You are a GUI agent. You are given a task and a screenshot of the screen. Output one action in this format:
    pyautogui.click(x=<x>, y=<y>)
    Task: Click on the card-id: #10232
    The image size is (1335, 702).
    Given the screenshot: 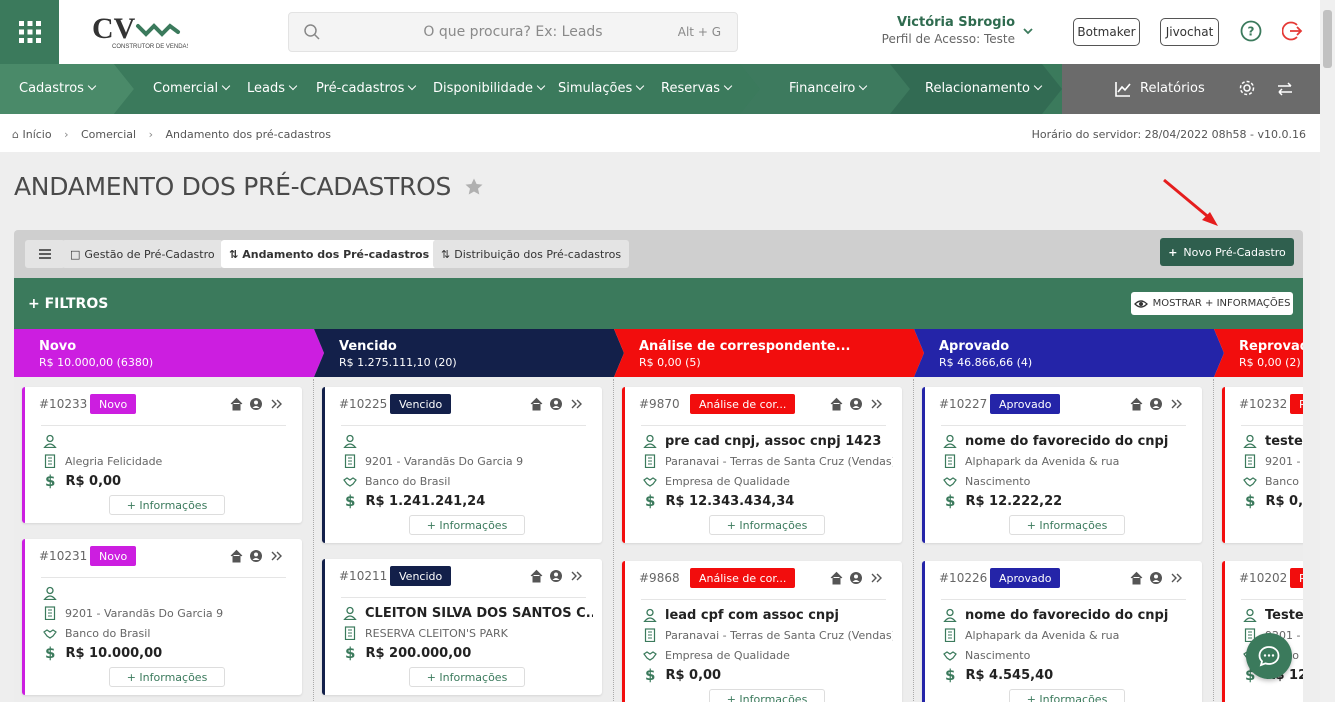 What is the action you would take?
    pyautogui.click(x=1263, y=404)
    